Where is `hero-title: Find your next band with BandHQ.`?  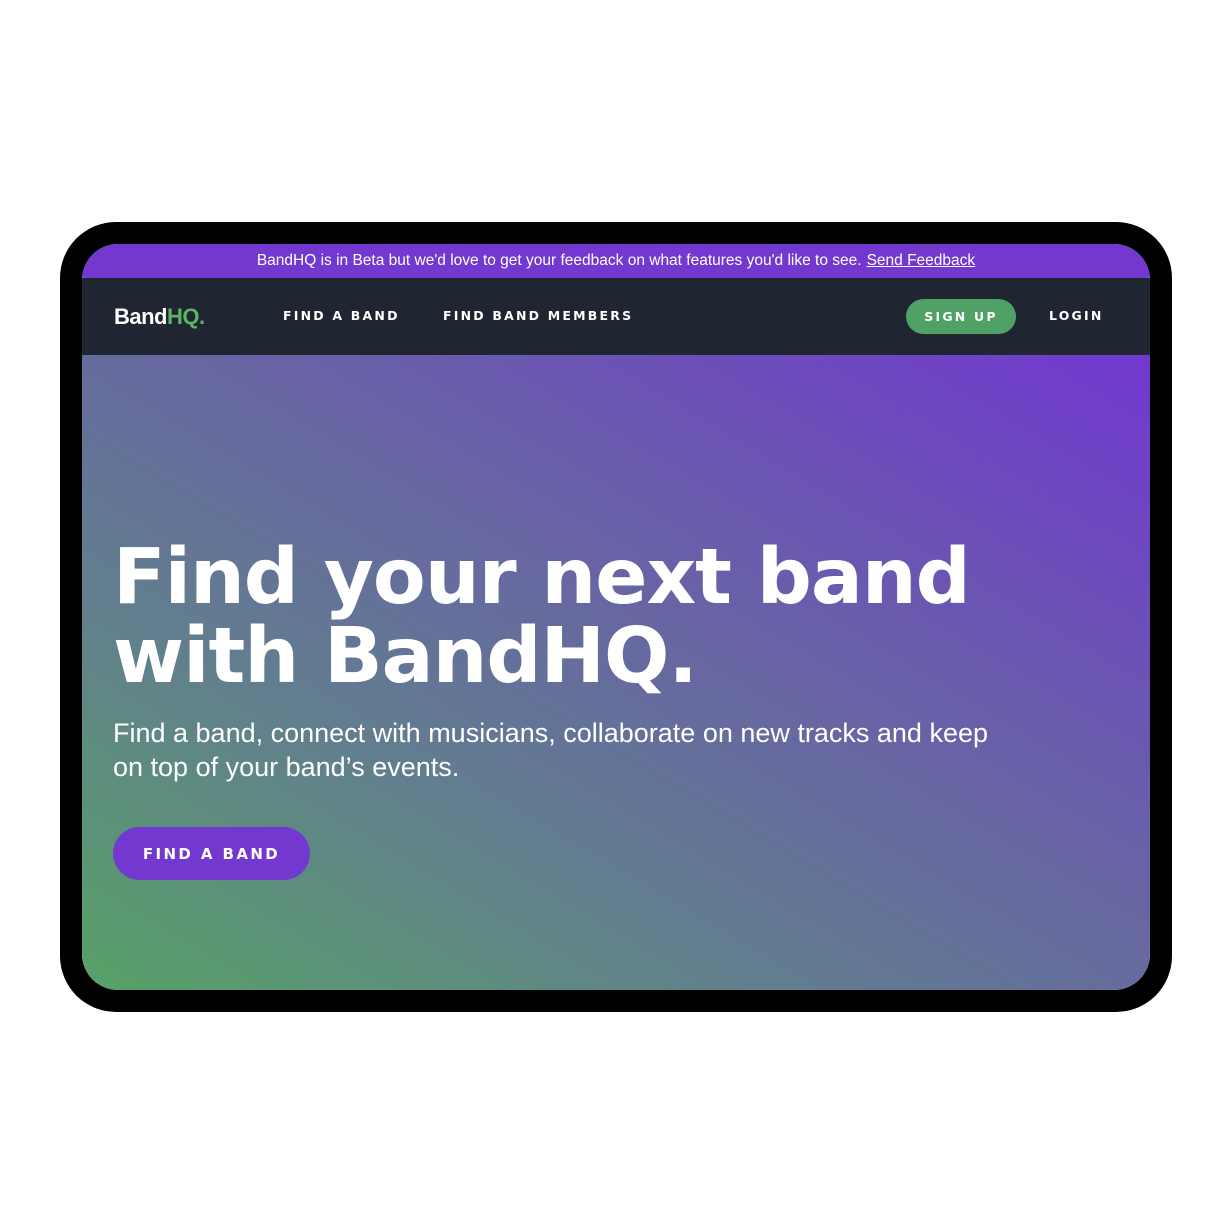 hero-title: Find your next band with BandHQ. is located at coordinates (603, 617).